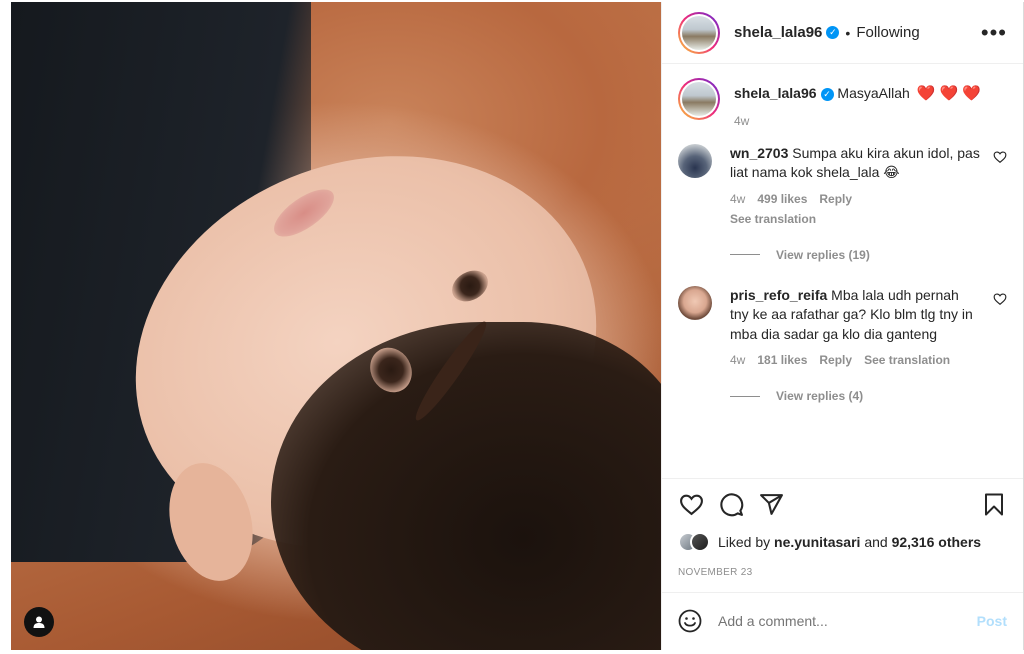 The image size is (1024, 654). What do you see at coordinates (847, 621) in the screenshot?
I see `comment-input` at bounding box center [847, 621].